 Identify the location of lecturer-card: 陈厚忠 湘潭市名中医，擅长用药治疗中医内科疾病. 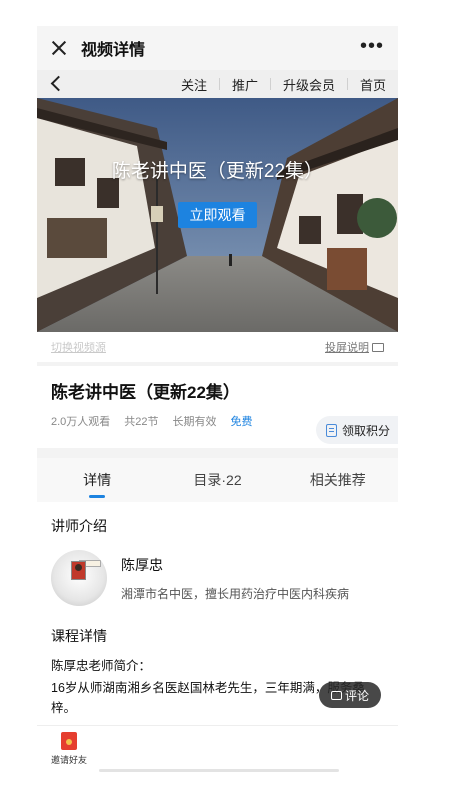
(217, 578).